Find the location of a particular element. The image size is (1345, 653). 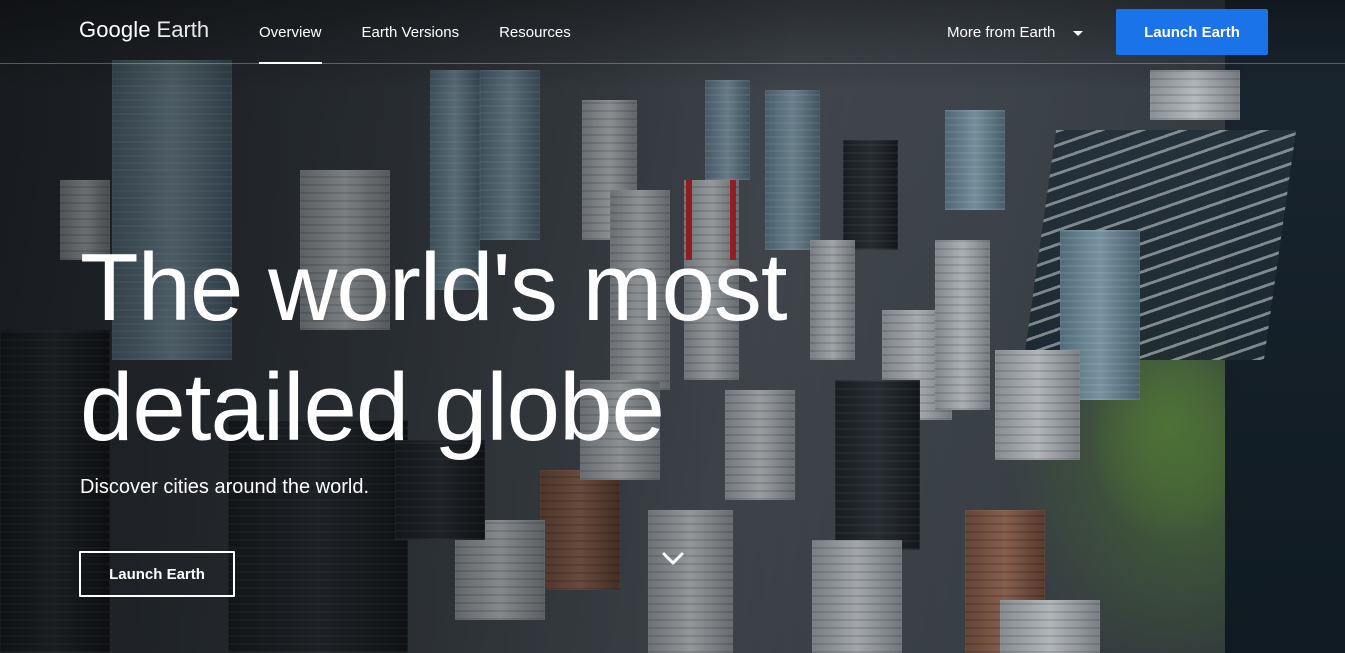

nav-link-overview: Overview is located at coordinates (290, 32).